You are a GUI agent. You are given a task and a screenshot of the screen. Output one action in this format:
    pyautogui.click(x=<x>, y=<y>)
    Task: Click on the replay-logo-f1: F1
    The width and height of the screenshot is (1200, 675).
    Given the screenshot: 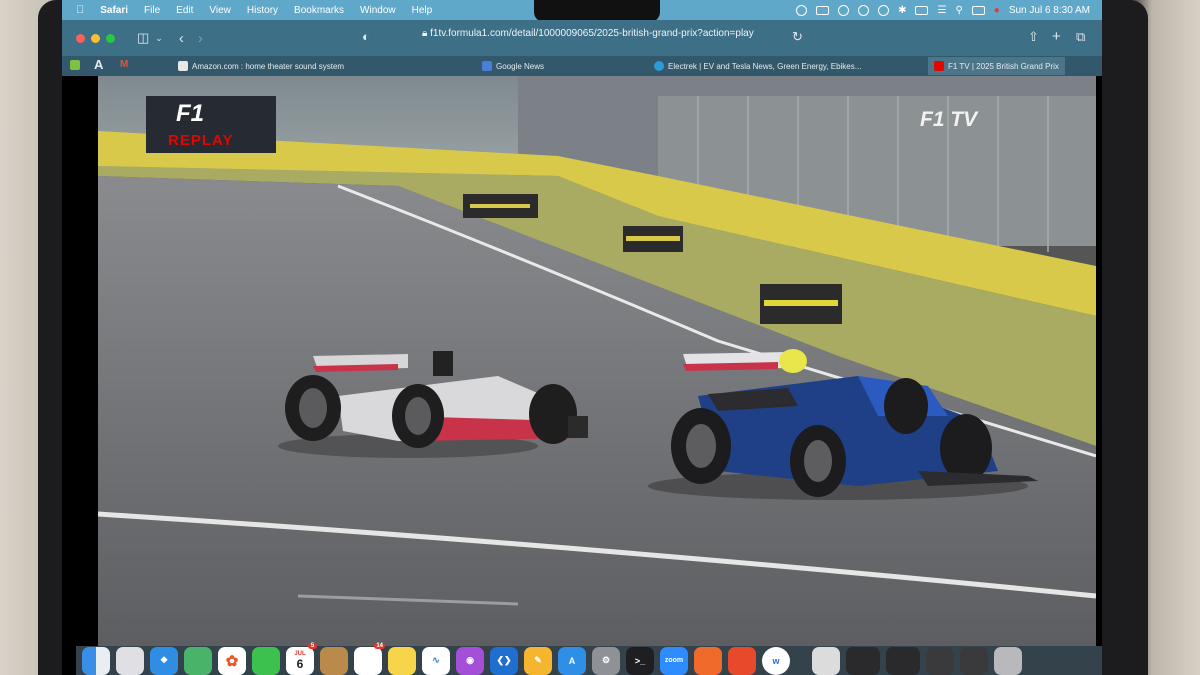 What is the action you would take?
    pyautogui.click(x=190, y=113)
    